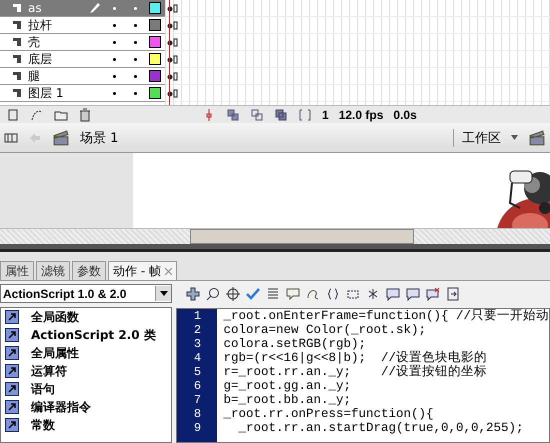  Describe the element at coordinates (333, 294) in the screenshot. I see `collapse-braces-icon` at that location.